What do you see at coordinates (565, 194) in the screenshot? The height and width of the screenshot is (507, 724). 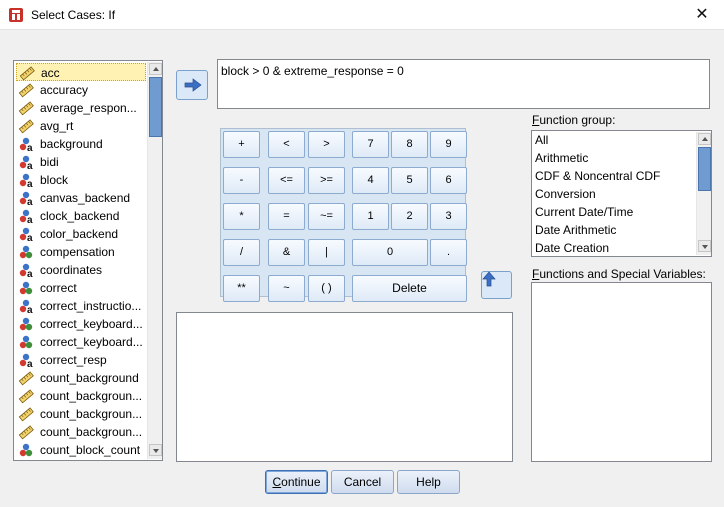 I see `function-group-item: Conversion` at bounding box center [565, 194].